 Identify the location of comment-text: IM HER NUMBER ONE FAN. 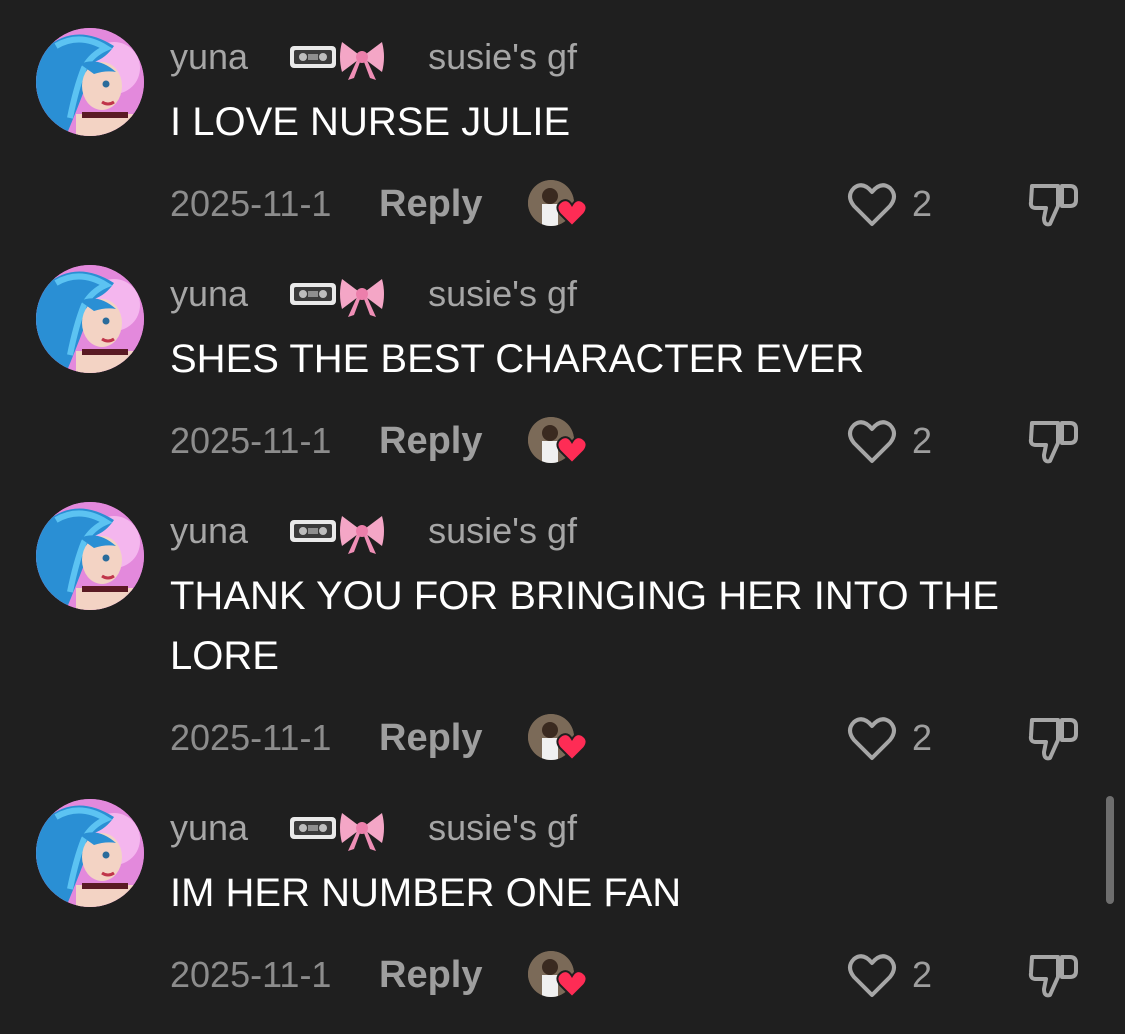
(426, 893).